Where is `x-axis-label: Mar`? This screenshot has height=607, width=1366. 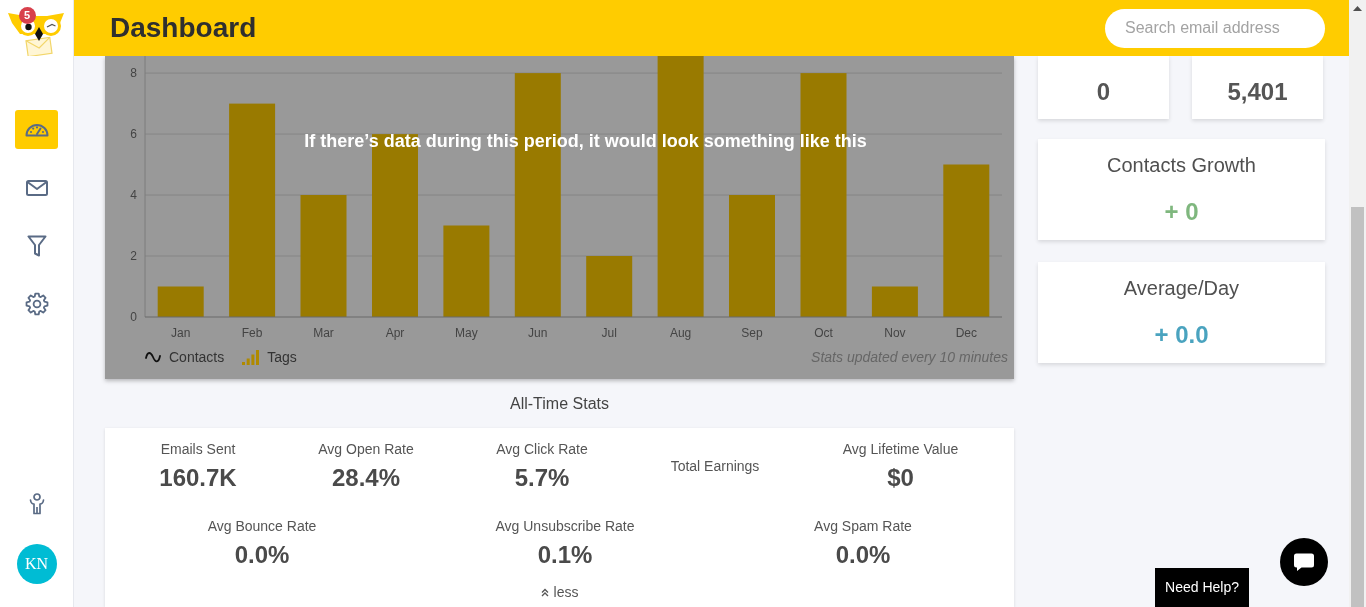 x-axis-label: Mar is located at coordinates (323, 333).